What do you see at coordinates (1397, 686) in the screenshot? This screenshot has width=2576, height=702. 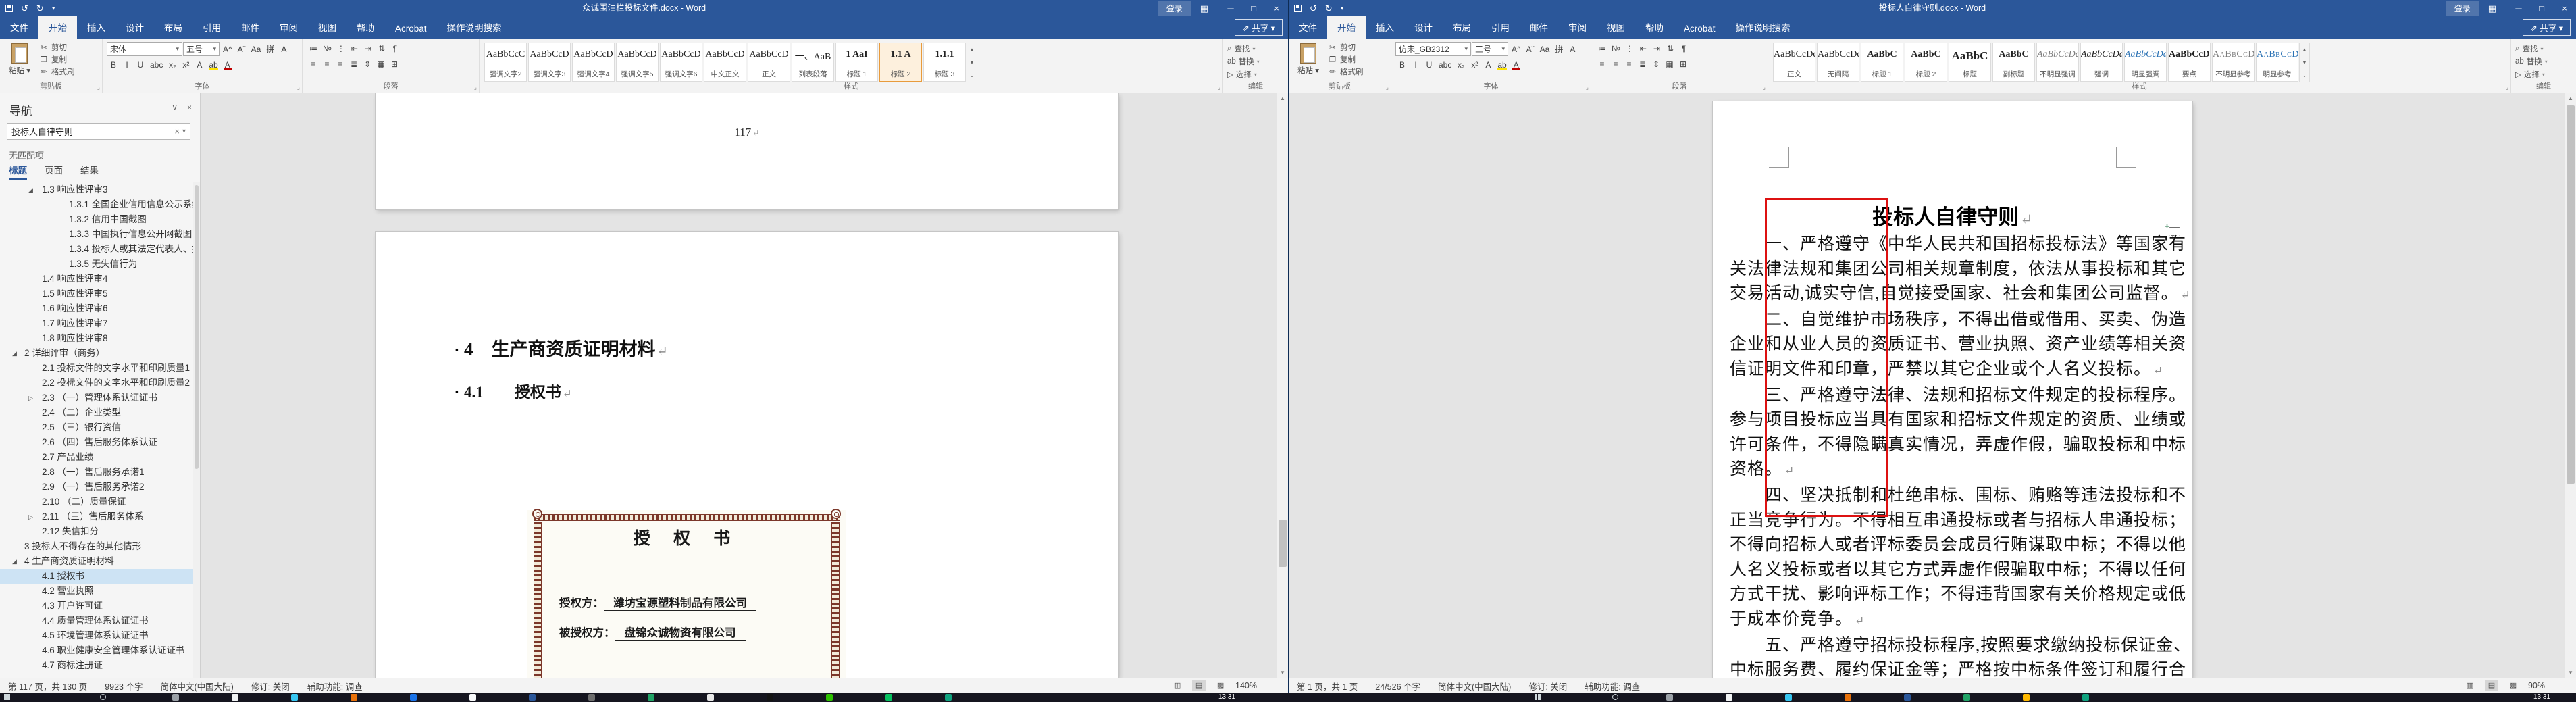 I see `status-segment: 24/526 个字` at bounding box center [1397, 686].